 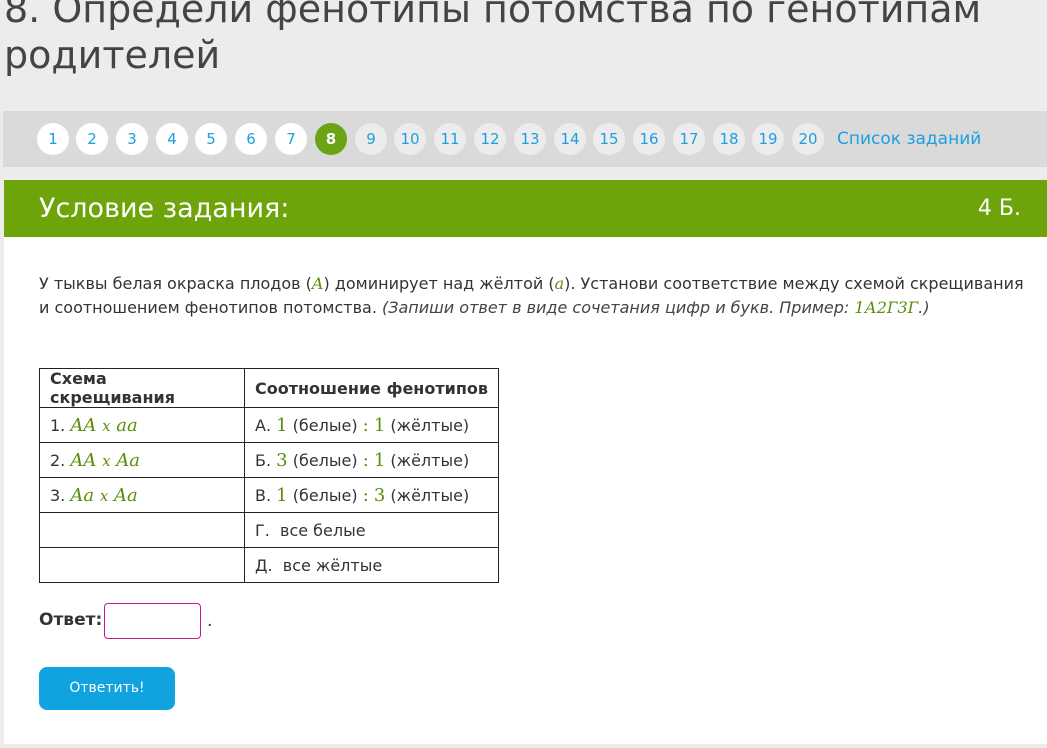 What do you see at coordinates (211, 139) in the screenshot?
I see `page-number-5: 5` at bounding box center [211, 139].